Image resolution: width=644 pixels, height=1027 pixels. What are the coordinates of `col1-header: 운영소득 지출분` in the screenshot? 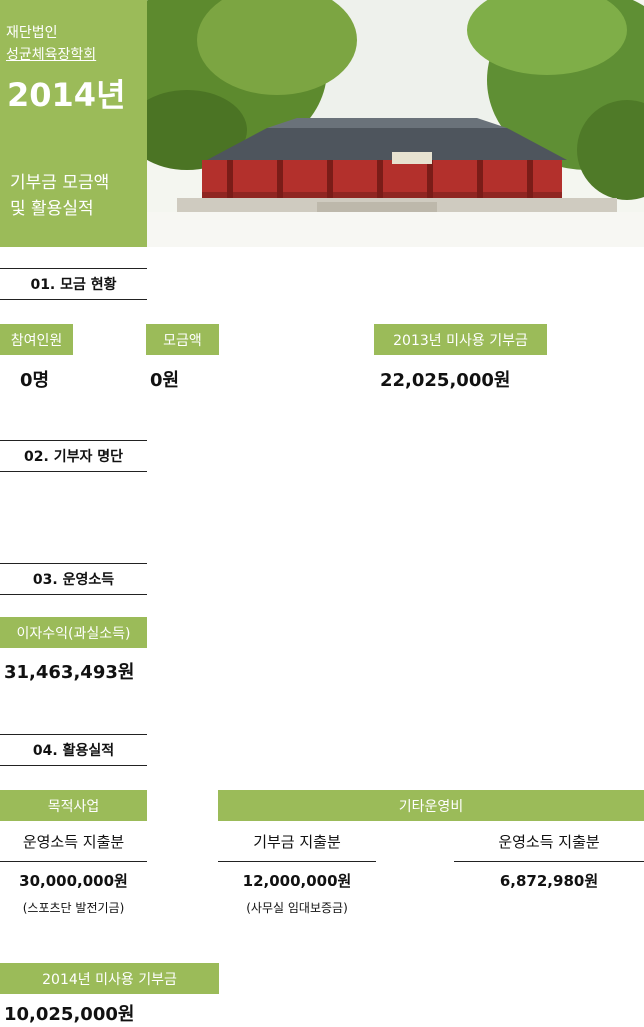 It's located at (73, 842).